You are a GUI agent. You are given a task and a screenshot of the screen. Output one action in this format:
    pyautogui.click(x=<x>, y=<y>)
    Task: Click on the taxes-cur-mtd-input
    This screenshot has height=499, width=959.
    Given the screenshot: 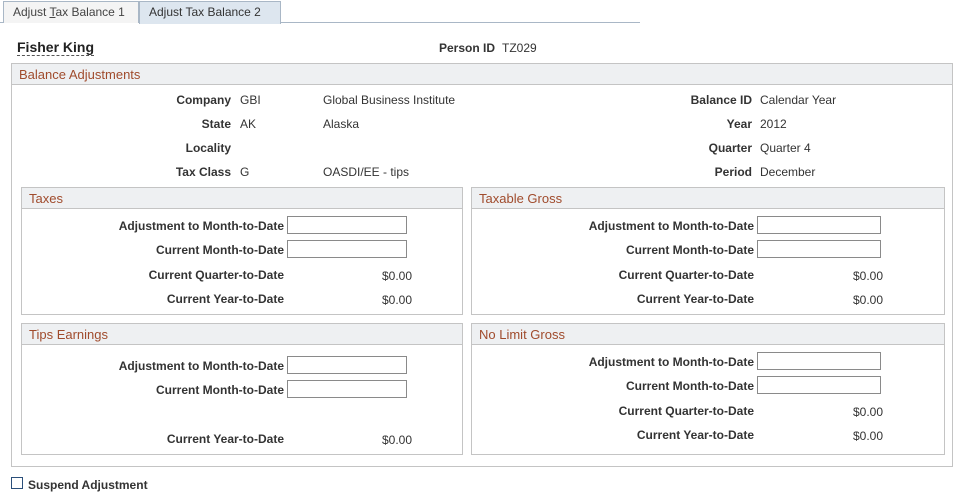 What is the action you would take?
    pyautogui.click(x=347, y=249)
    